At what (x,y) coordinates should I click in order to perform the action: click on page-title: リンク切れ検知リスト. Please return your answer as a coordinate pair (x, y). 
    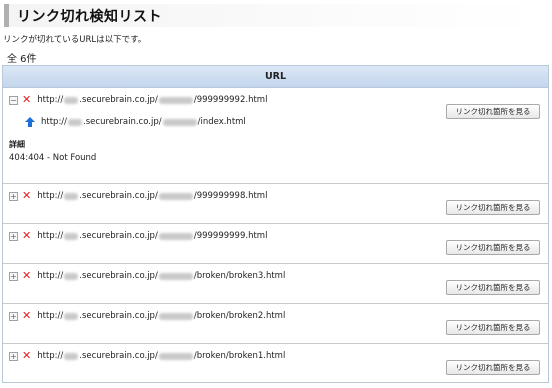
    Looking at the image, I should click on (89, 16).